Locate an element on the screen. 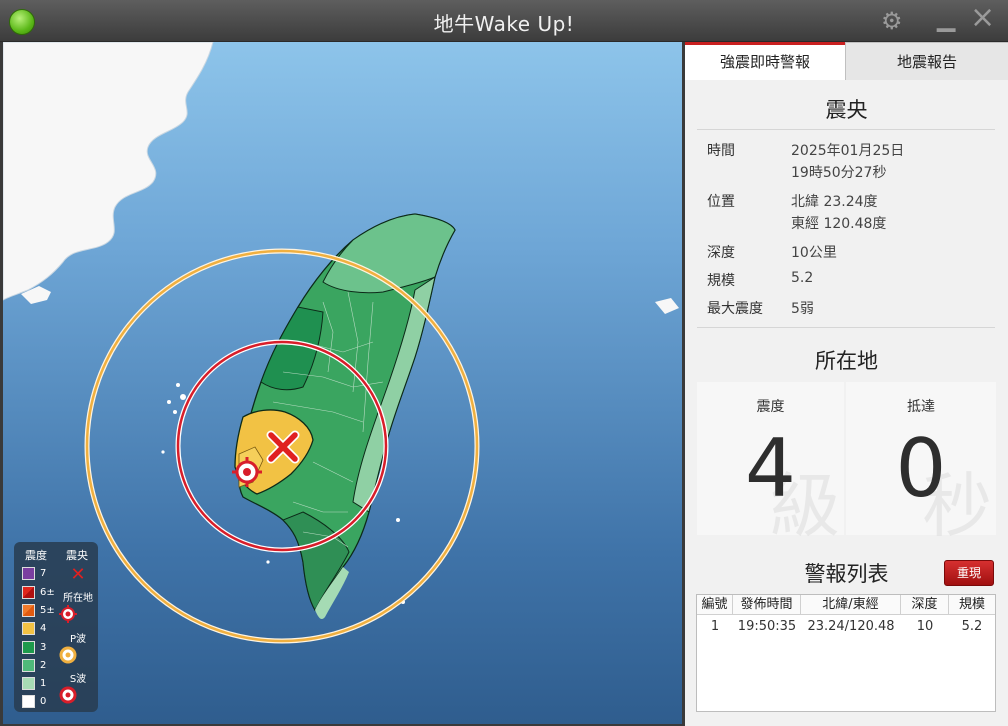 The height and width of the screenshot is (726, 1008). legend-p-wave-label: P波 is located at coordinates (78, 639).